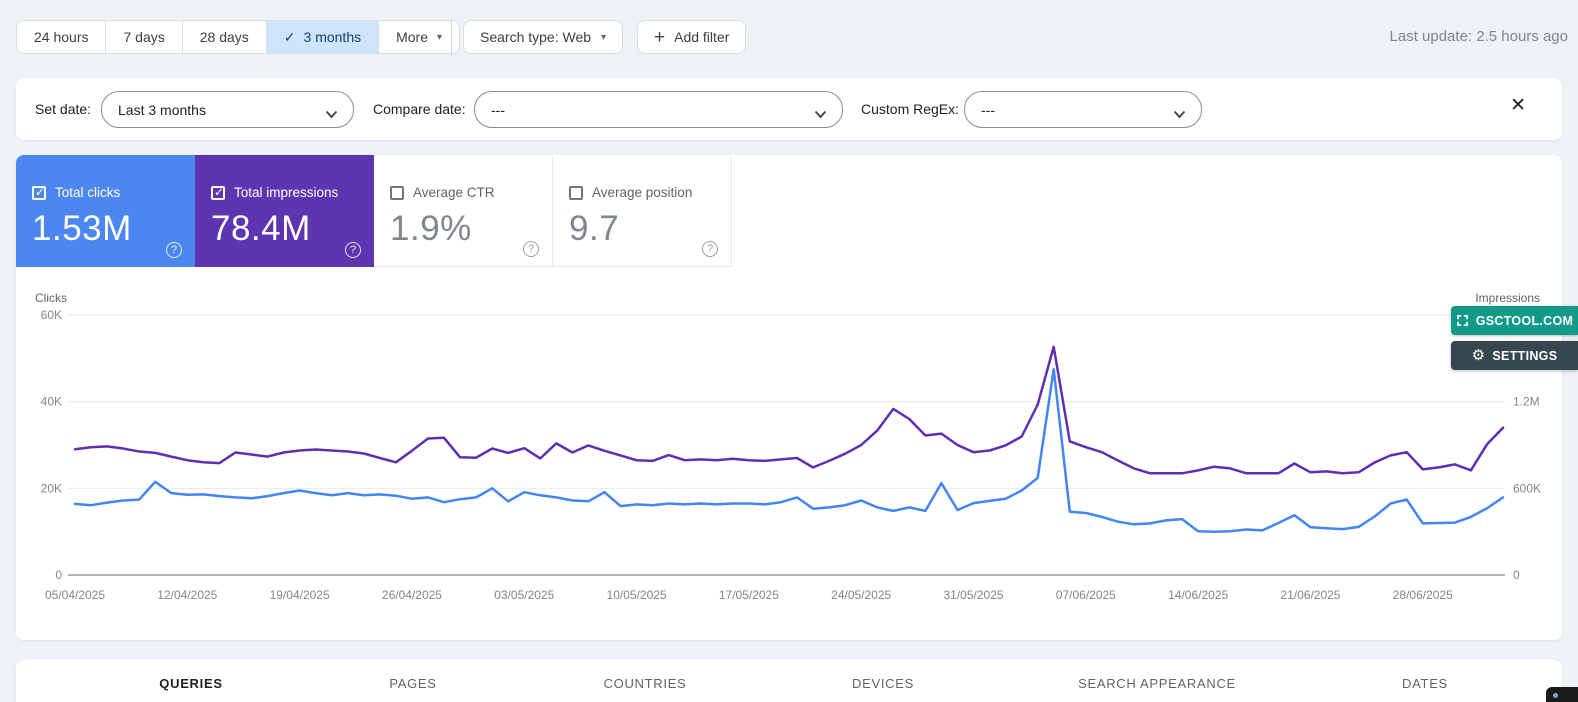 This screenshot has width=1578, height=702. I want to click on left-axis-tick: 40K, so click(51, 402).